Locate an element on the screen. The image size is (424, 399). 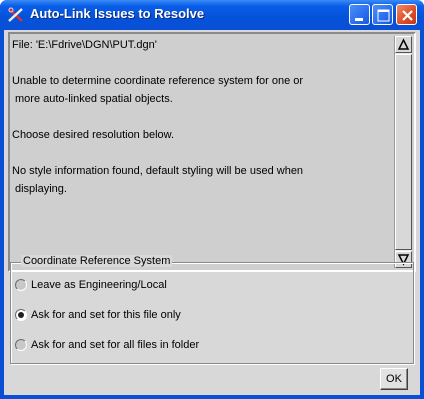
radio-leave-local: Leave as Engineering/Local is located at coordinates (91, 285).